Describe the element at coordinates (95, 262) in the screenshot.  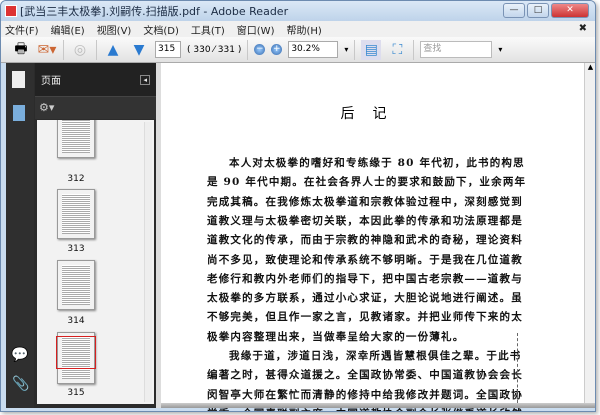
I see `thumbnail-list: 312 313 314 315` at that location.